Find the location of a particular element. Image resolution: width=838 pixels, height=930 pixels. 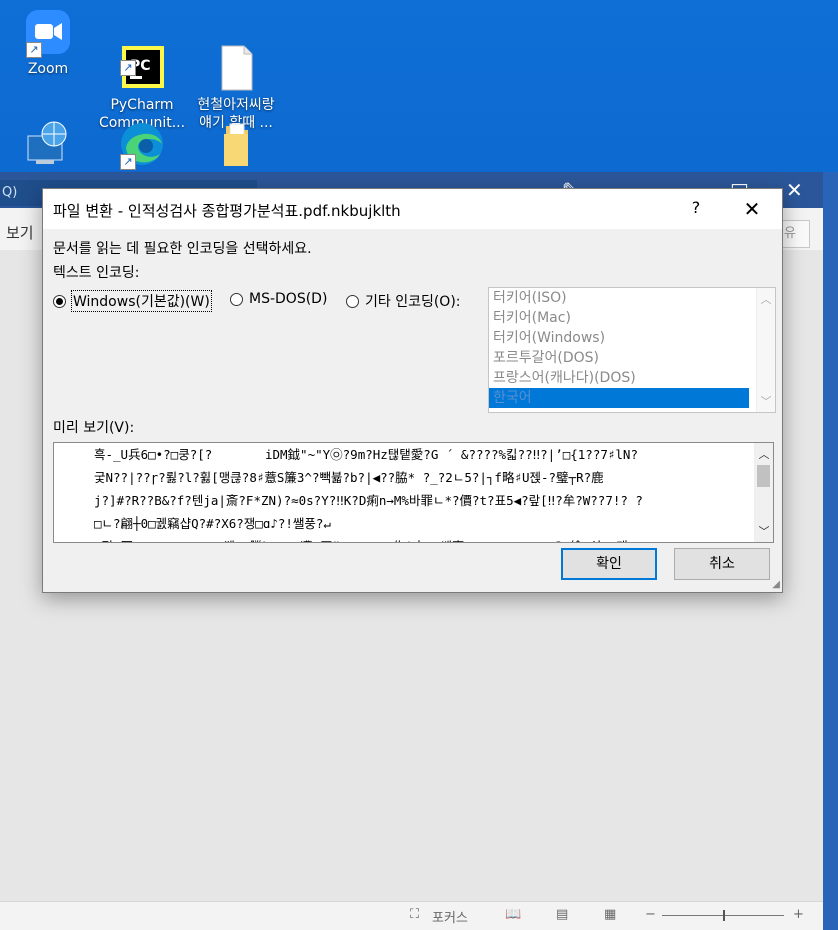

document-icon is located at coordinates (236, 58).